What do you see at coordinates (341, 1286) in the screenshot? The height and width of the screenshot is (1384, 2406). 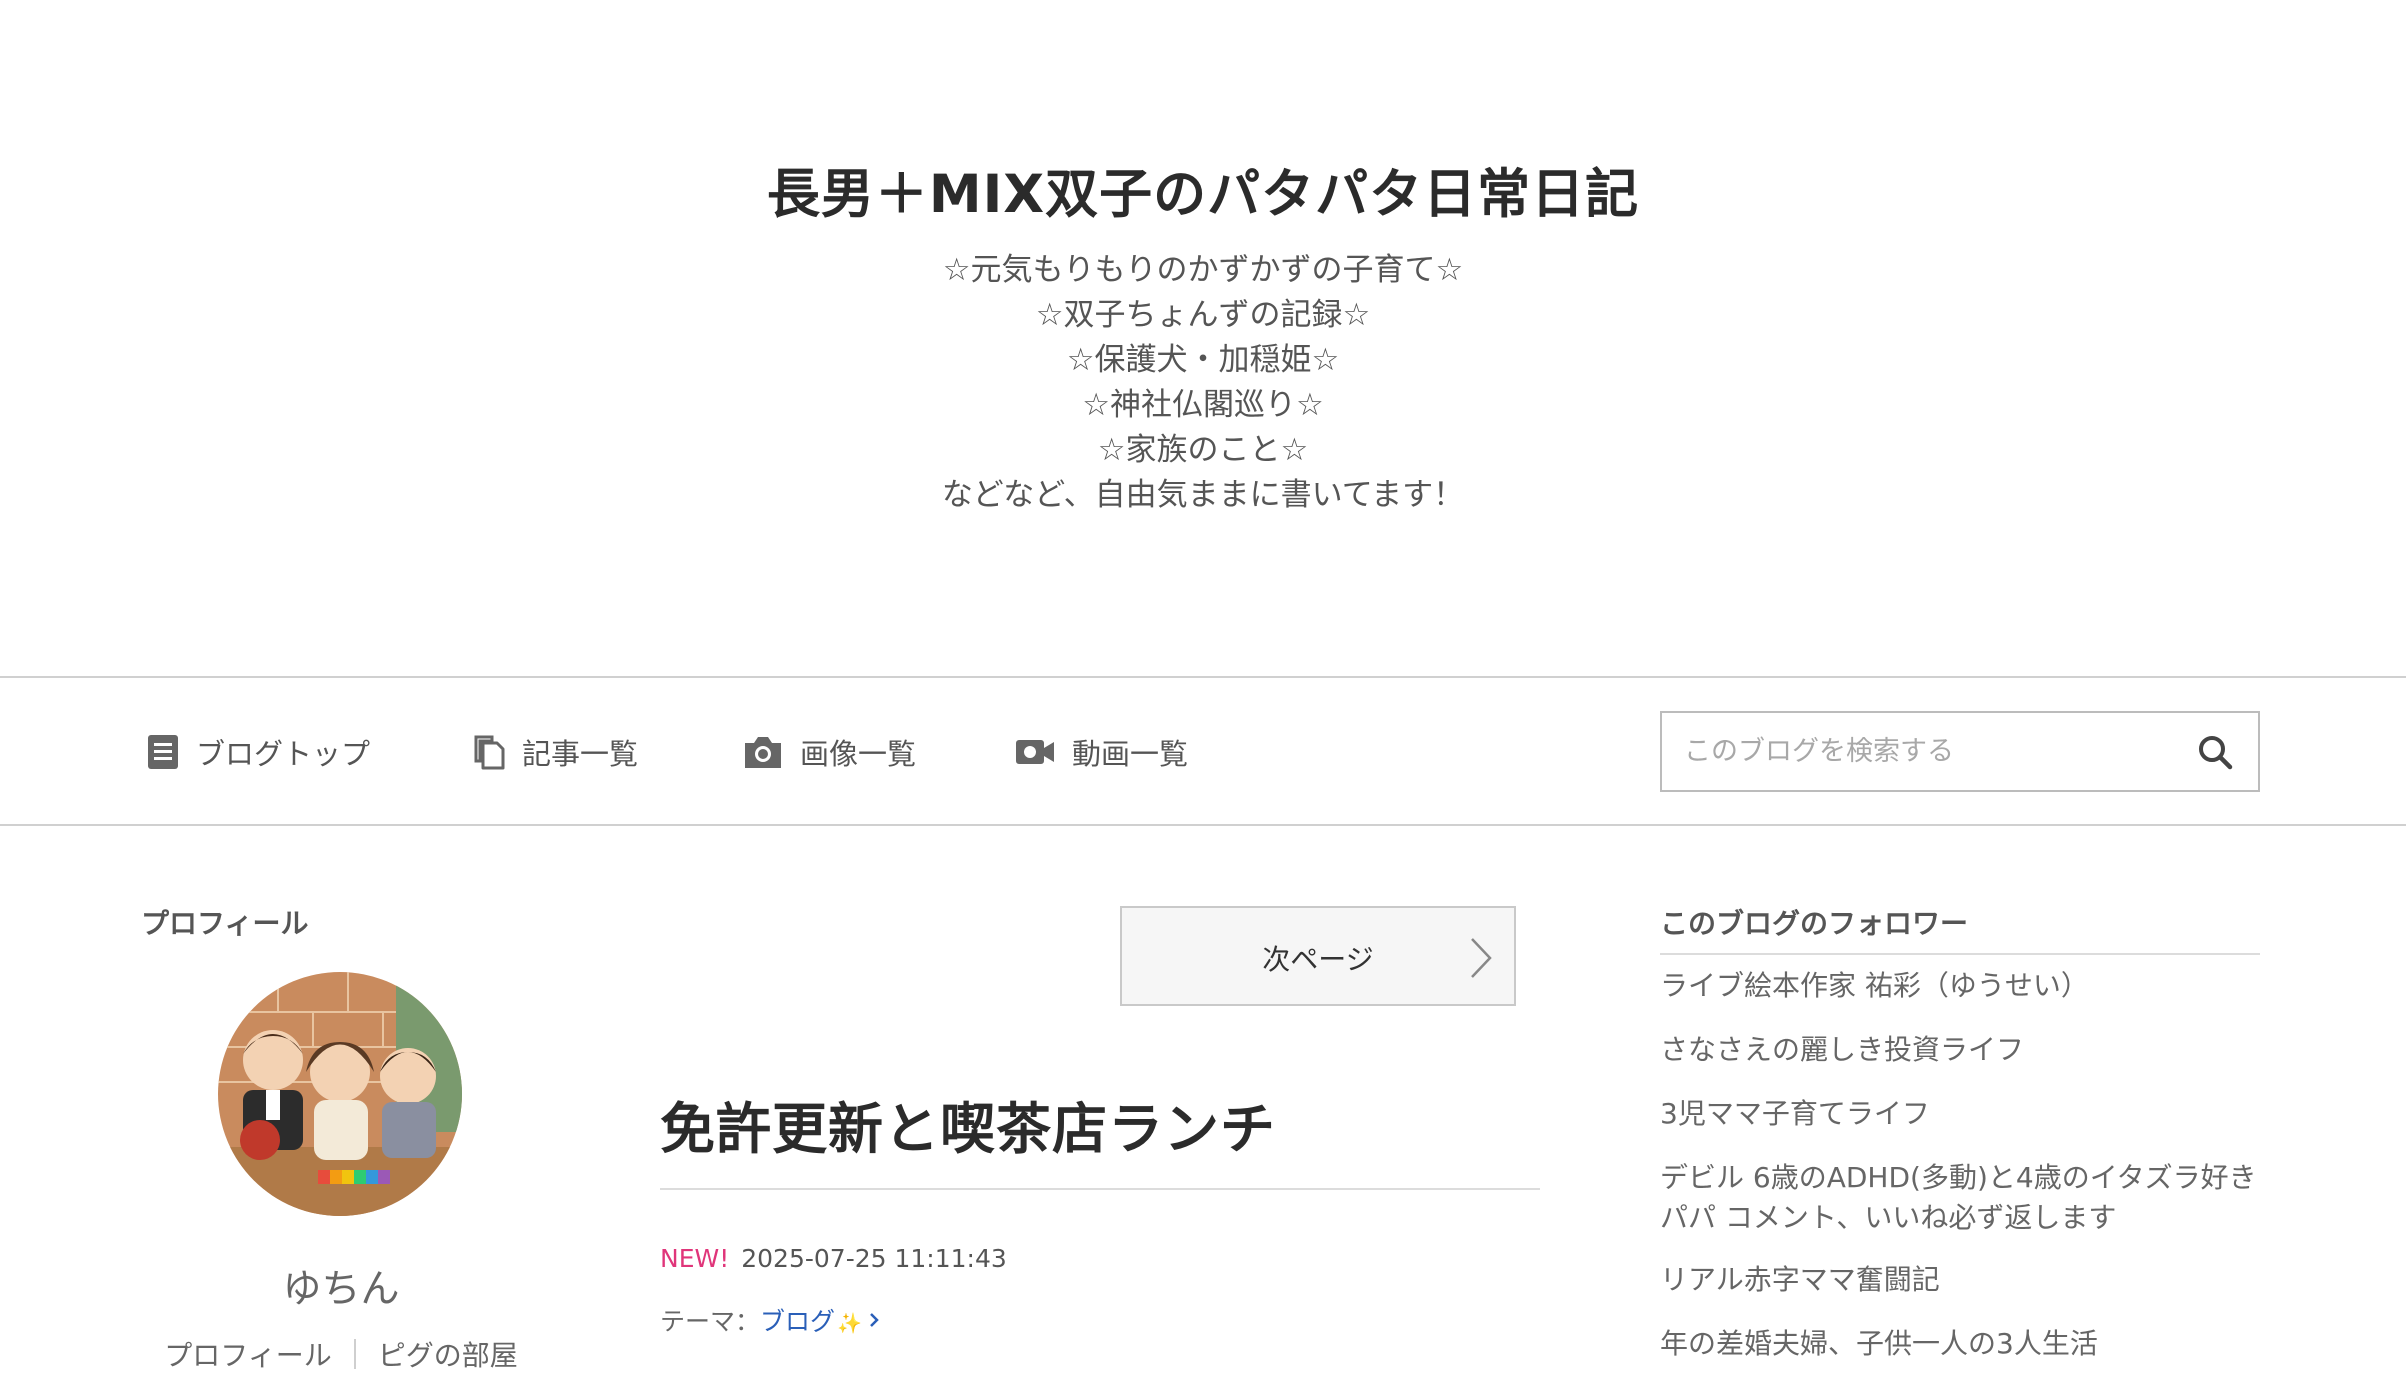 I see `profile-name: ゆちん` at bounding box center [341, 1286].